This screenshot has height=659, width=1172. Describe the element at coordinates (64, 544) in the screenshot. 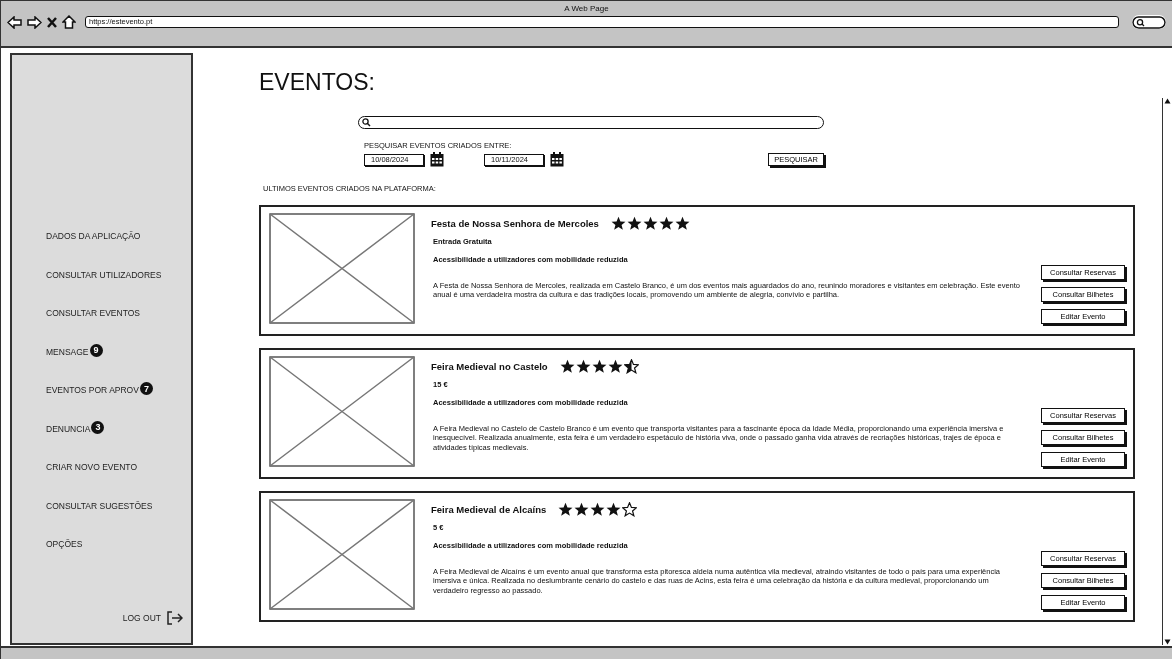

I see `sidebar-item: OPÇÕES` at that location.